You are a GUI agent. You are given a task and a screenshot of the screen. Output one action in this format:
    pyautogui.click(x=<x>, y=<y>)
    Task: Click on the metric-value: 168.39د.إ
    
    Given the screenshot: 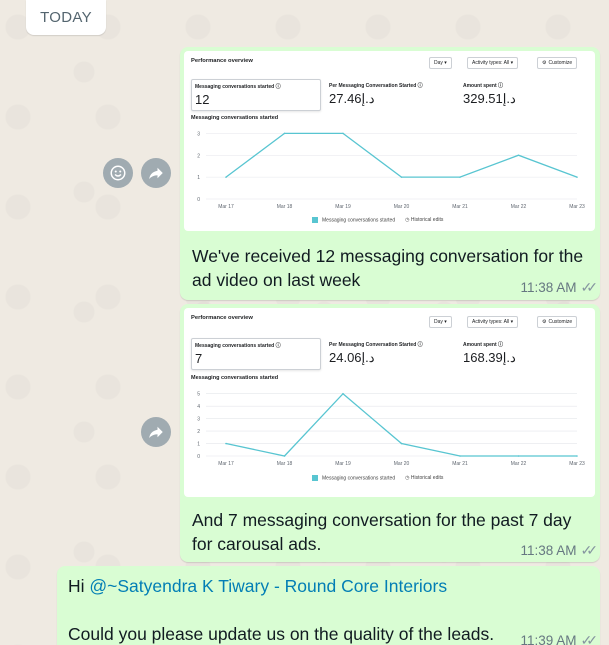 What is the action you would take?
    pyautogui.click(x=489, y=357)
    